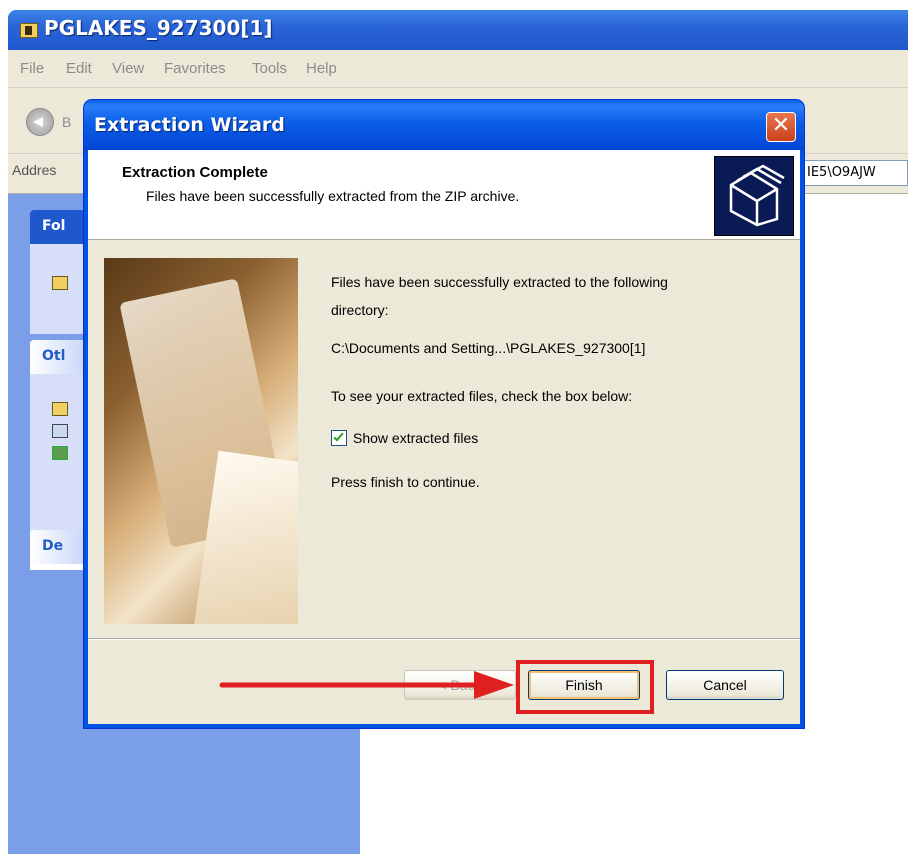 This screenshot has width=908, height=854. What do you see at coordinates (195, 172) in the screenshot?
I see `header-title: Extraction Complete` at bounding box center [195, 172].